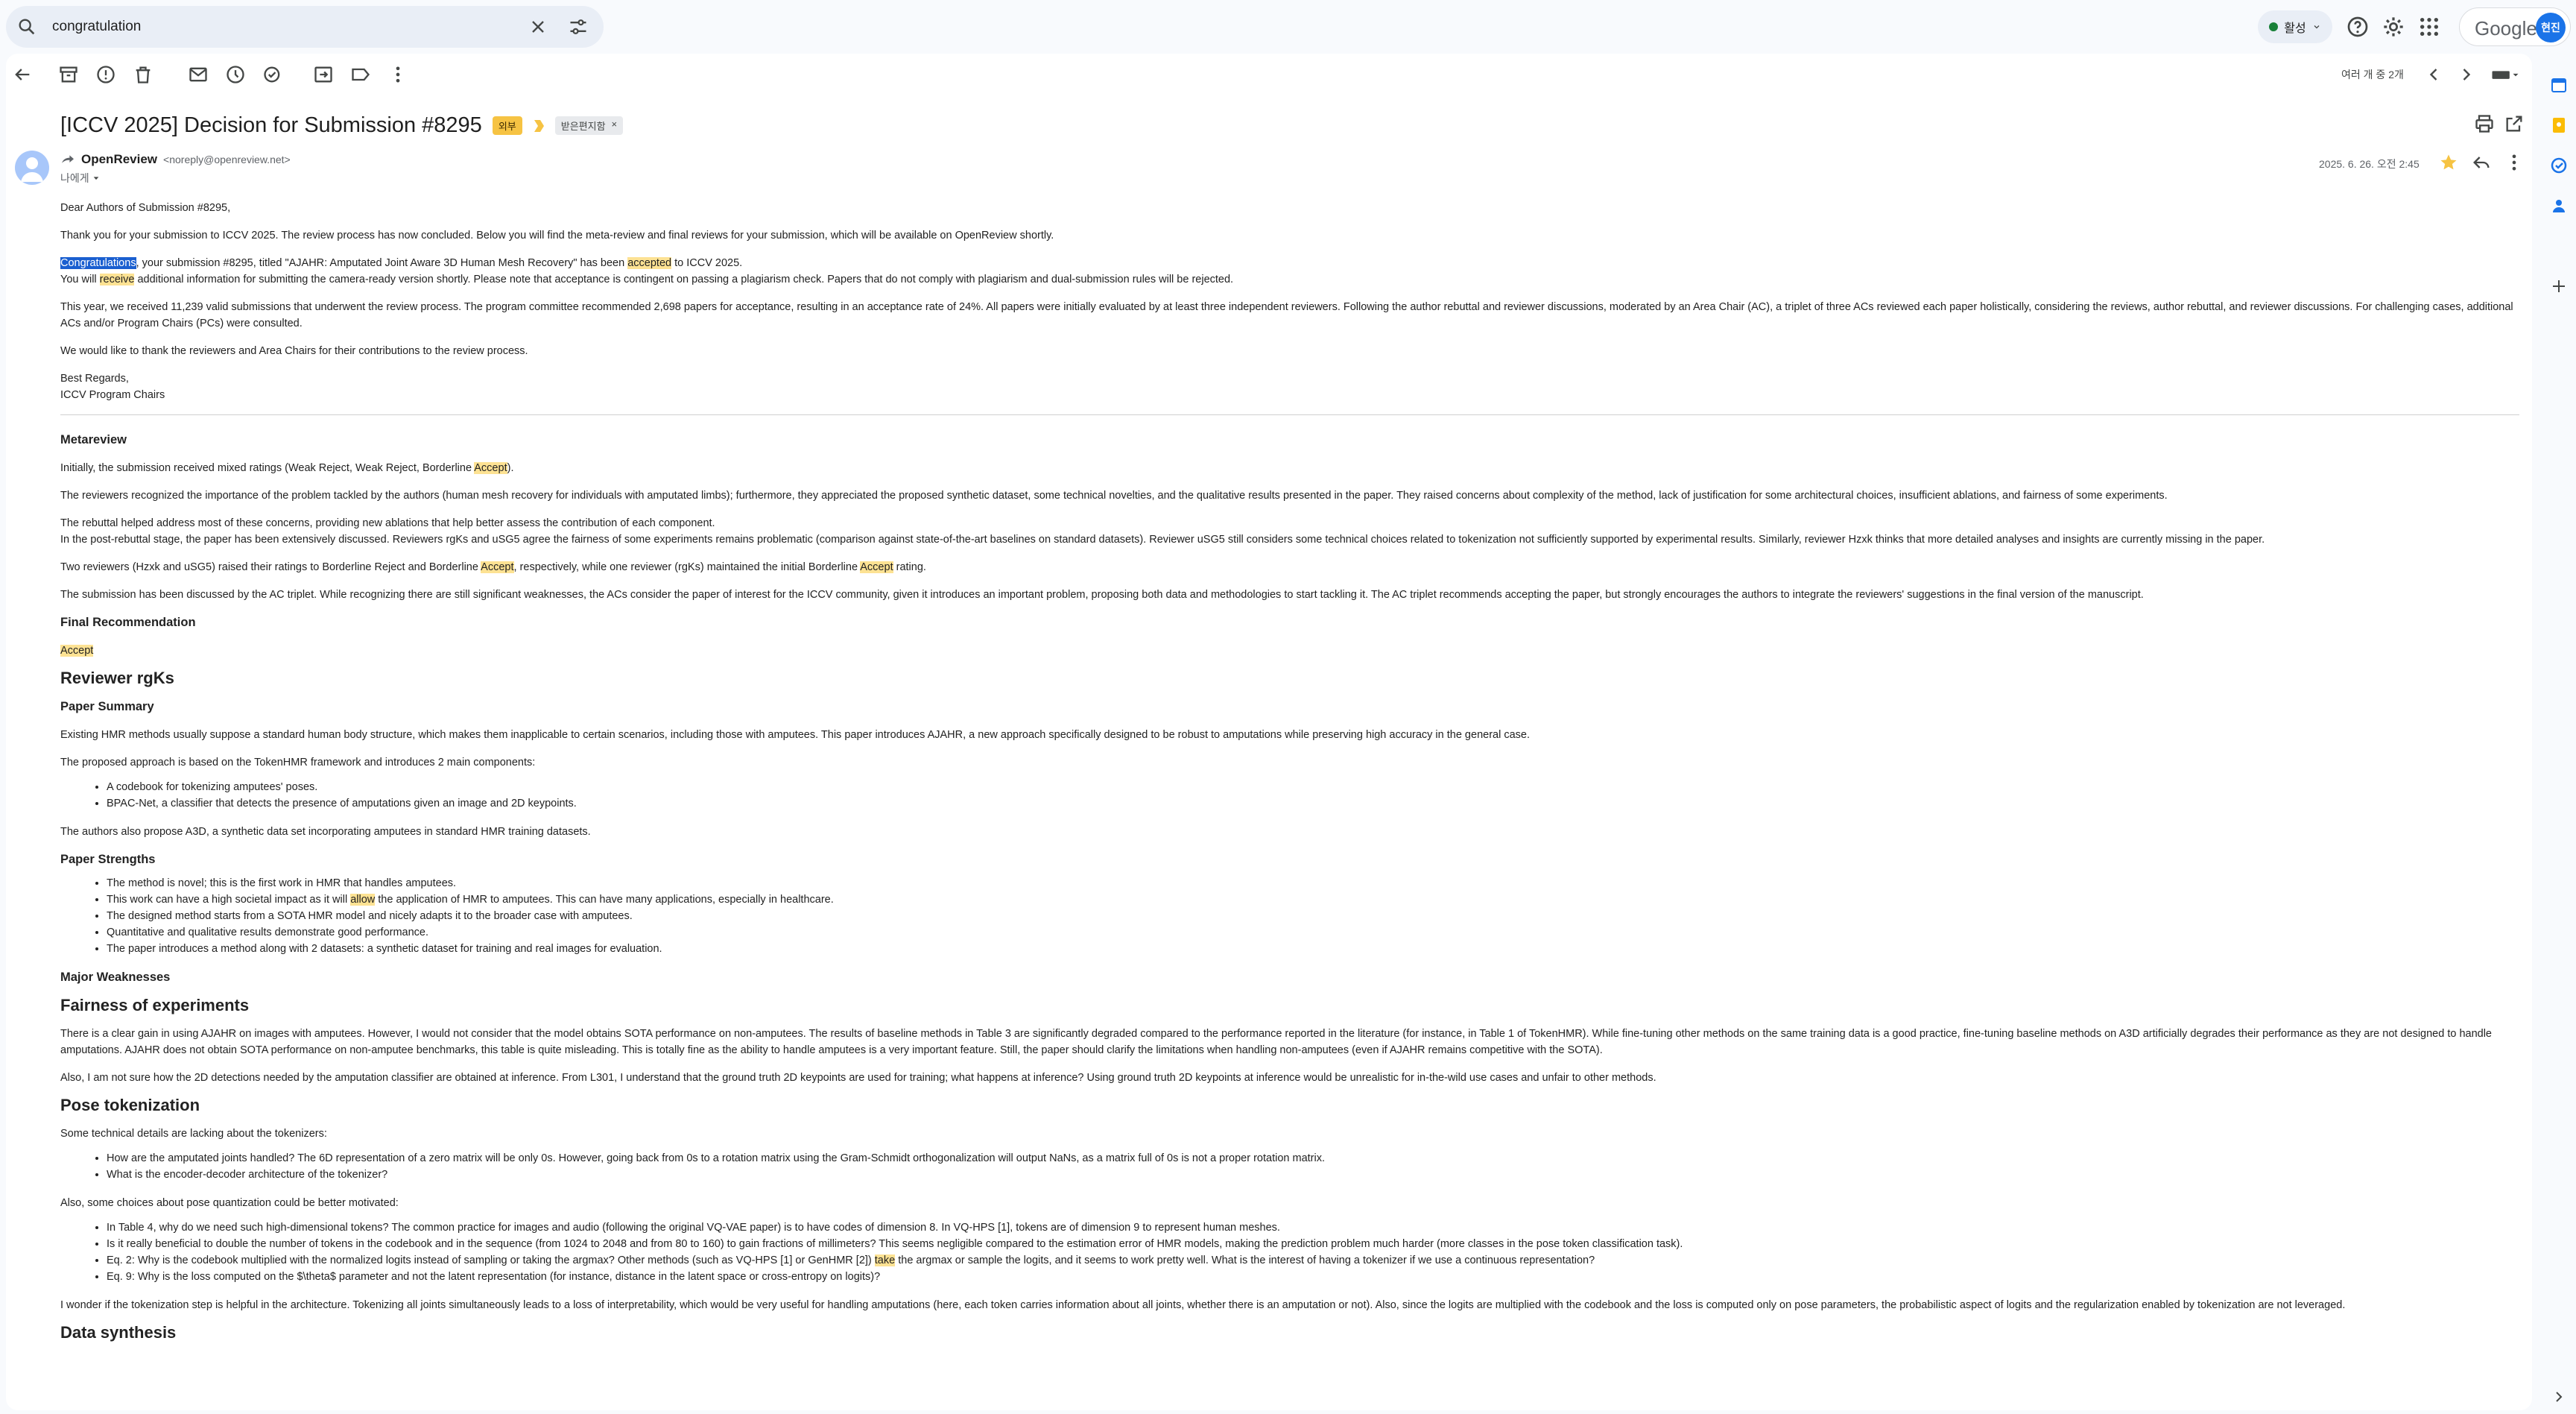 The width and height of the screenshot is (2576, 1414). I want to click on section-heading: Paper Summary, so click(107, 706).